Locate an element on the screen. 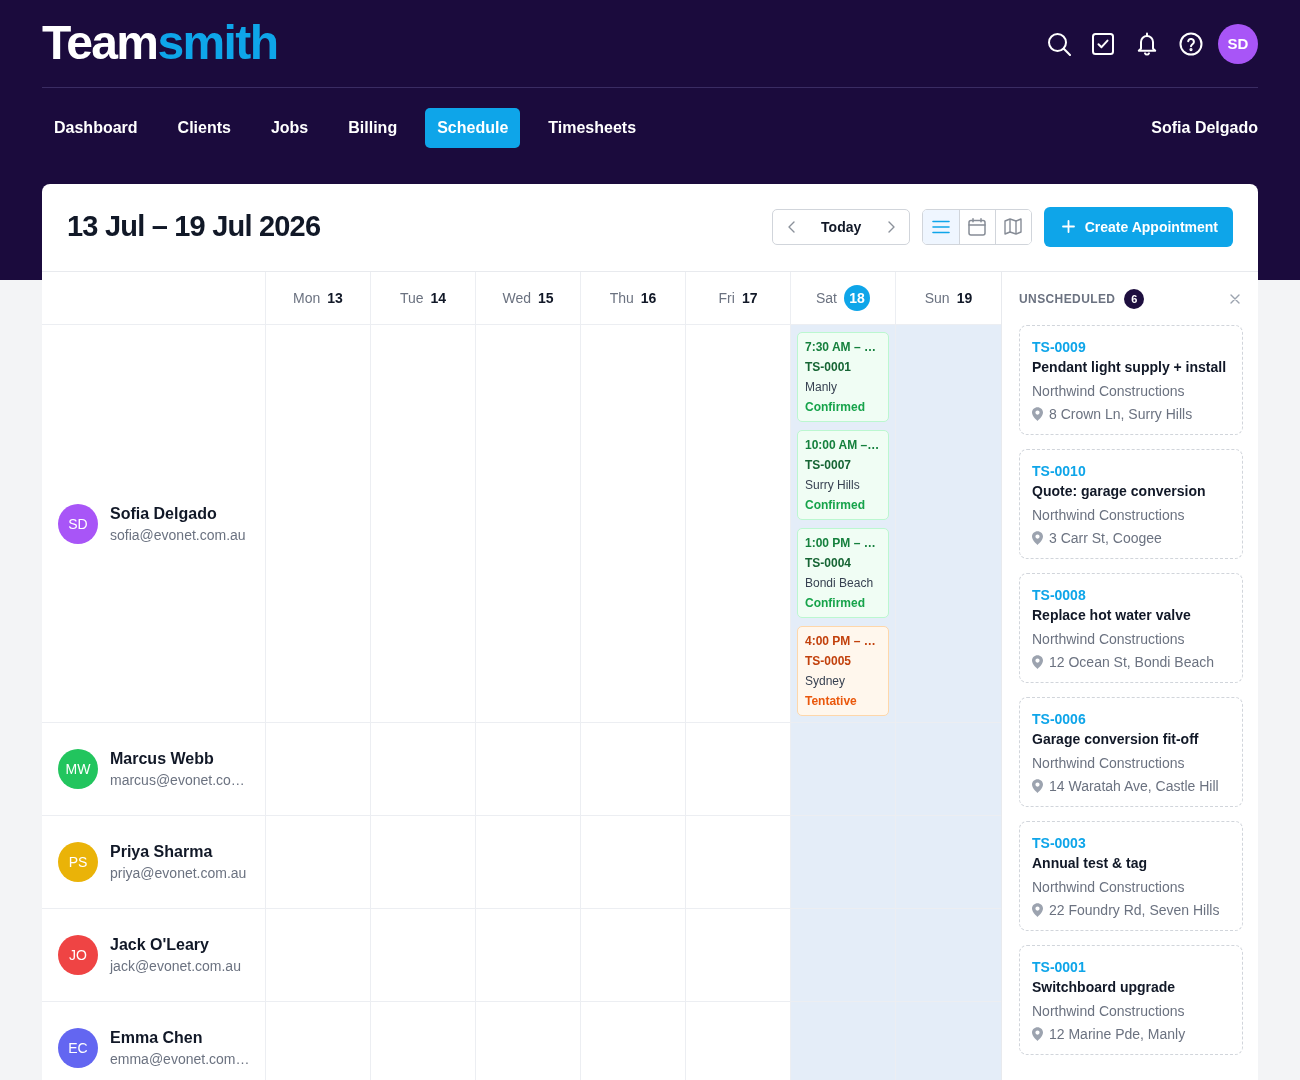 Image resolution: width=1300 pixels, height=1080 pixels. map-icon is located at coordinates (1013, 226).